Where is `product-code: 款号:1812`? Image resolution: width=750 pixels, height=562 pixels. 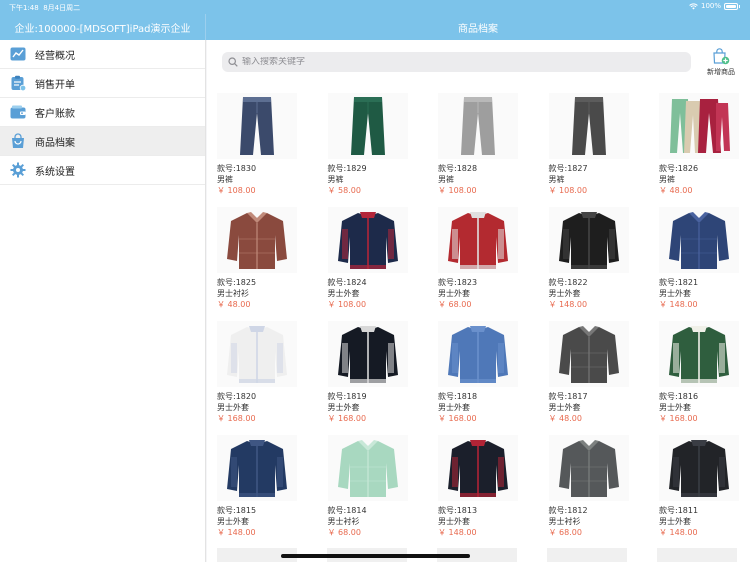 product-code: 款号:1812 is located at coordinates (568, 510).